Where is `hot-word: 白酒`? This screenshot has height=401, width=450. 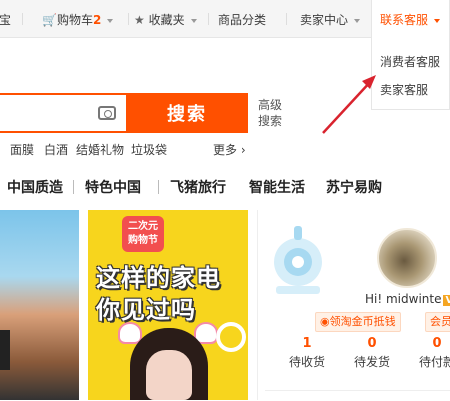 hot-word: 白酒 is located at coordinates (56, 149).